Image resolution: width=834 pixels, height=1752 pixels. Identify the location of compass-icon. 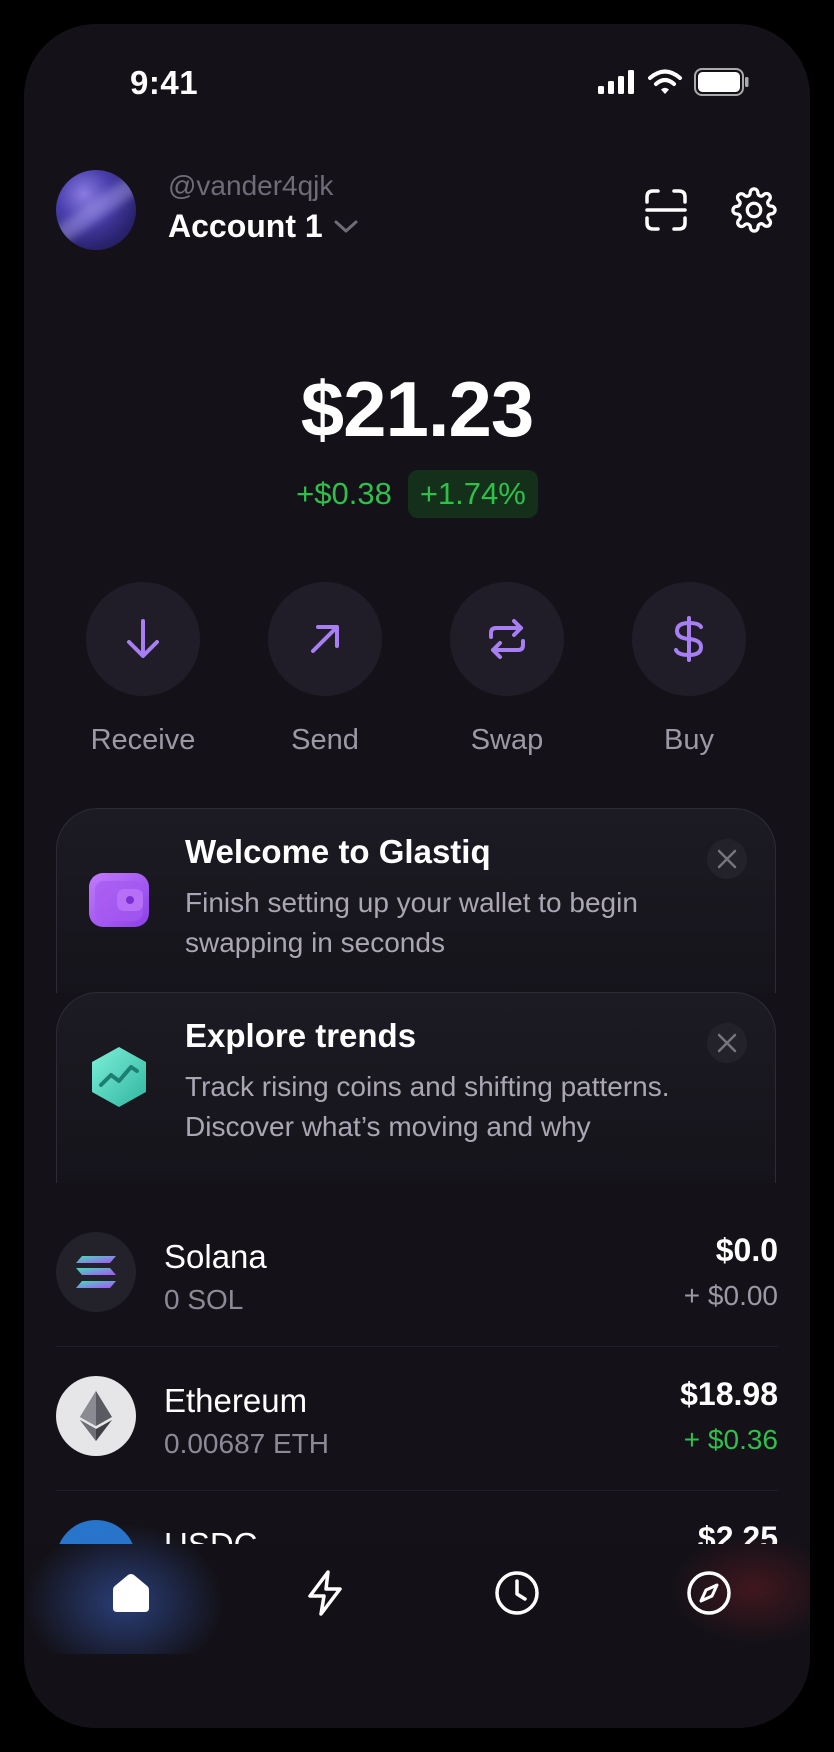
(709, 1593).